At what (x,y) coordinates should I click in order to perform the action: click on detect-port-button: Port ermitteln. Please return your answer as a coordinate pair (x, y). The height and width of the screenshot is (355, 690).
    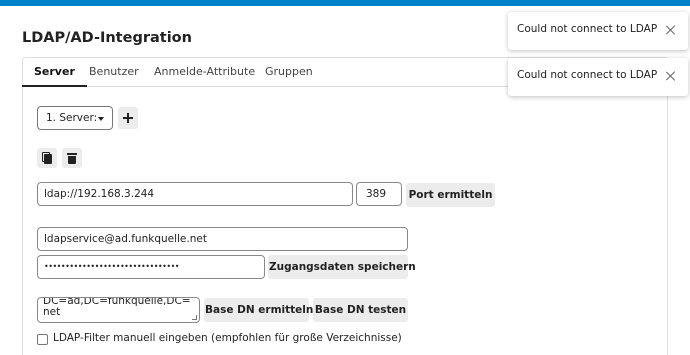
    Looking at the image, I should click on (450, 195).